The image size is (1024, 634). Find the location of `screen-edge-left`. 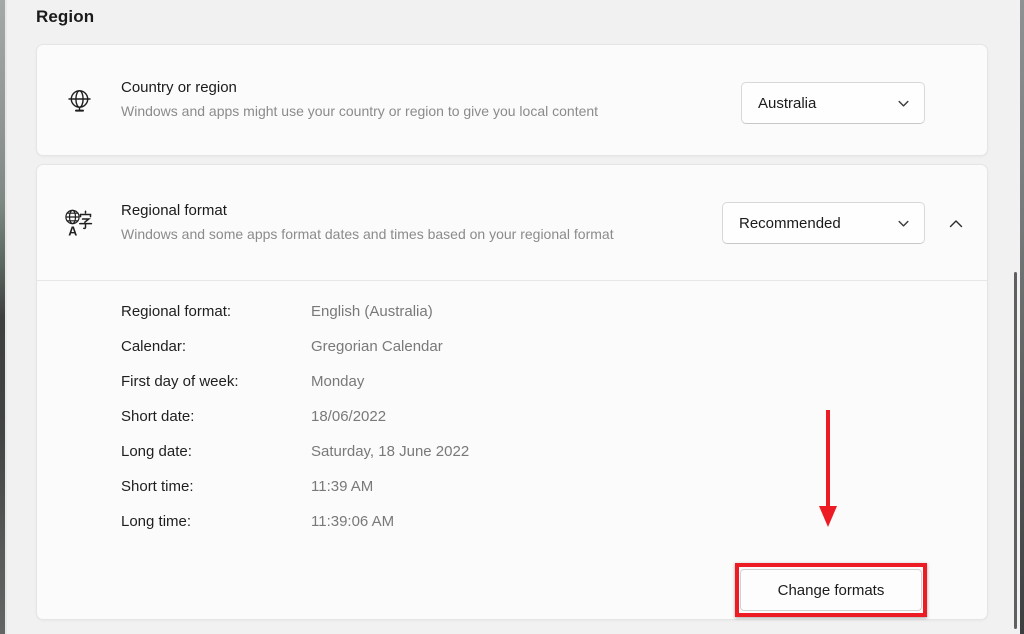

screen-edge-left is located at coordinates (3, 317).